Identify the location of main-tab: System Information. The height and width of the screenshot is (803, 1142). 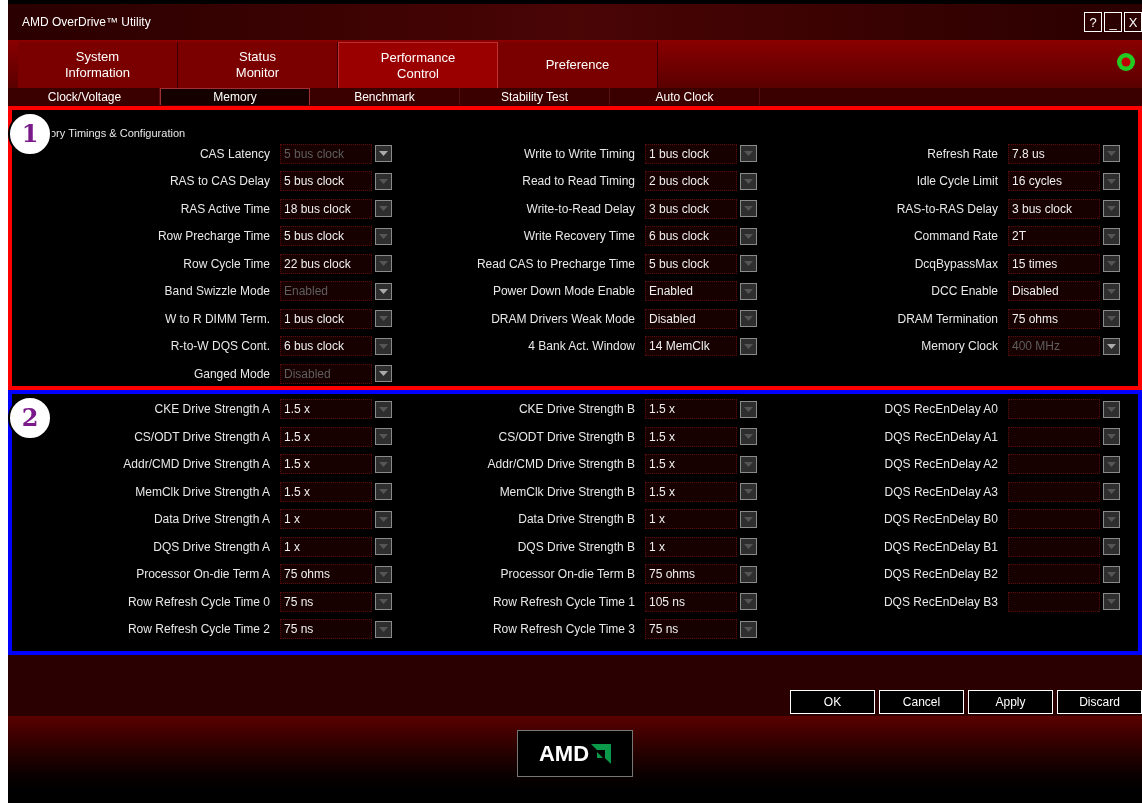
(98, 65).